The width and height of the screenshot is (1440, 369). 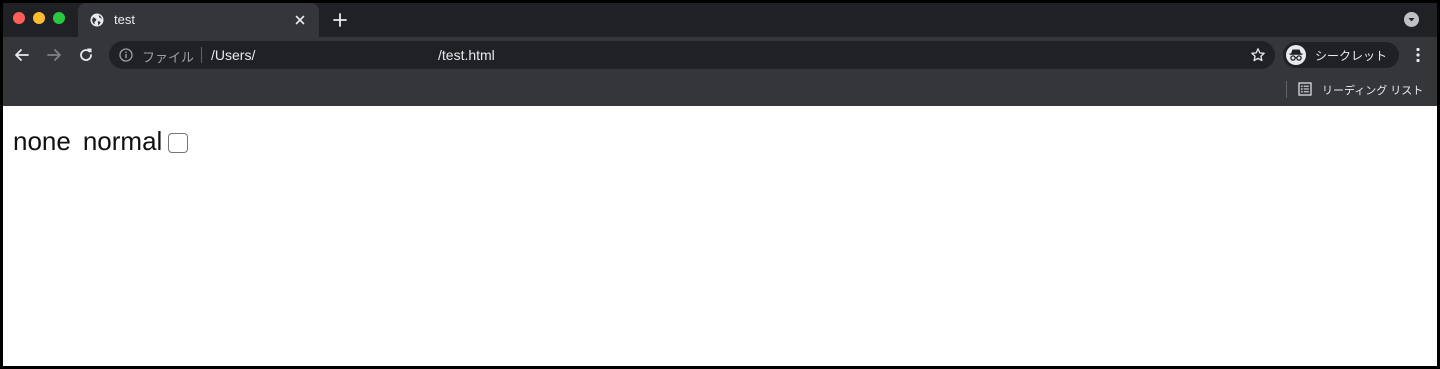 I want to click on close-tab-icon, so click(x=300, y=20).